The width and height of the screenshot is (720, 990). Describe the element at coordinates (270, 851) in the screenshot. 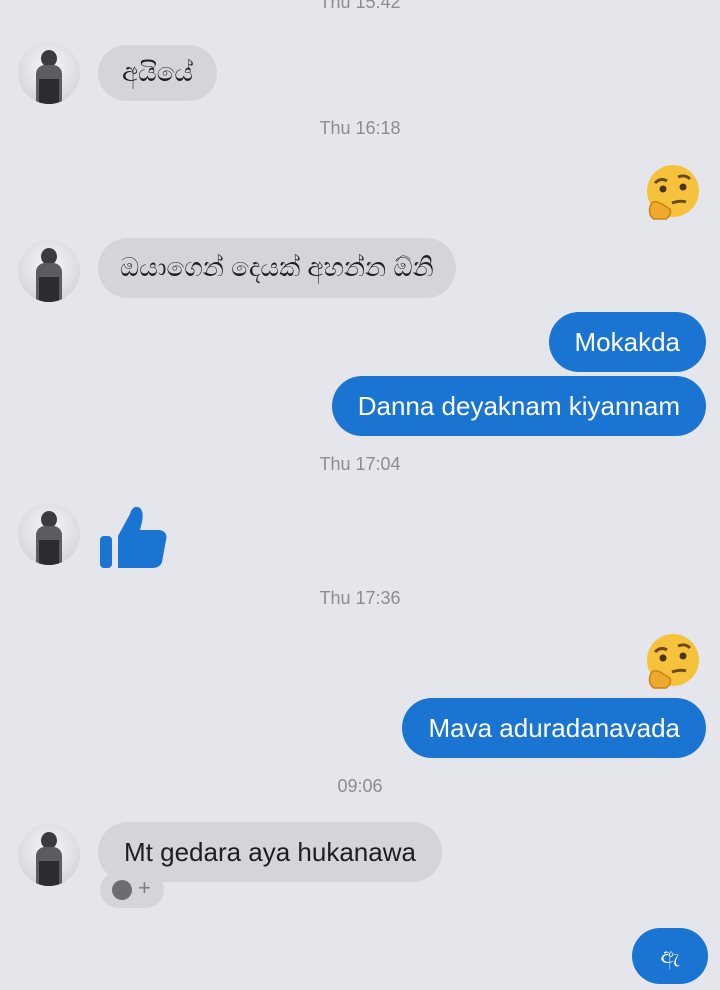

I see `message-text: Mt gedara aya hukanawa` at that location.